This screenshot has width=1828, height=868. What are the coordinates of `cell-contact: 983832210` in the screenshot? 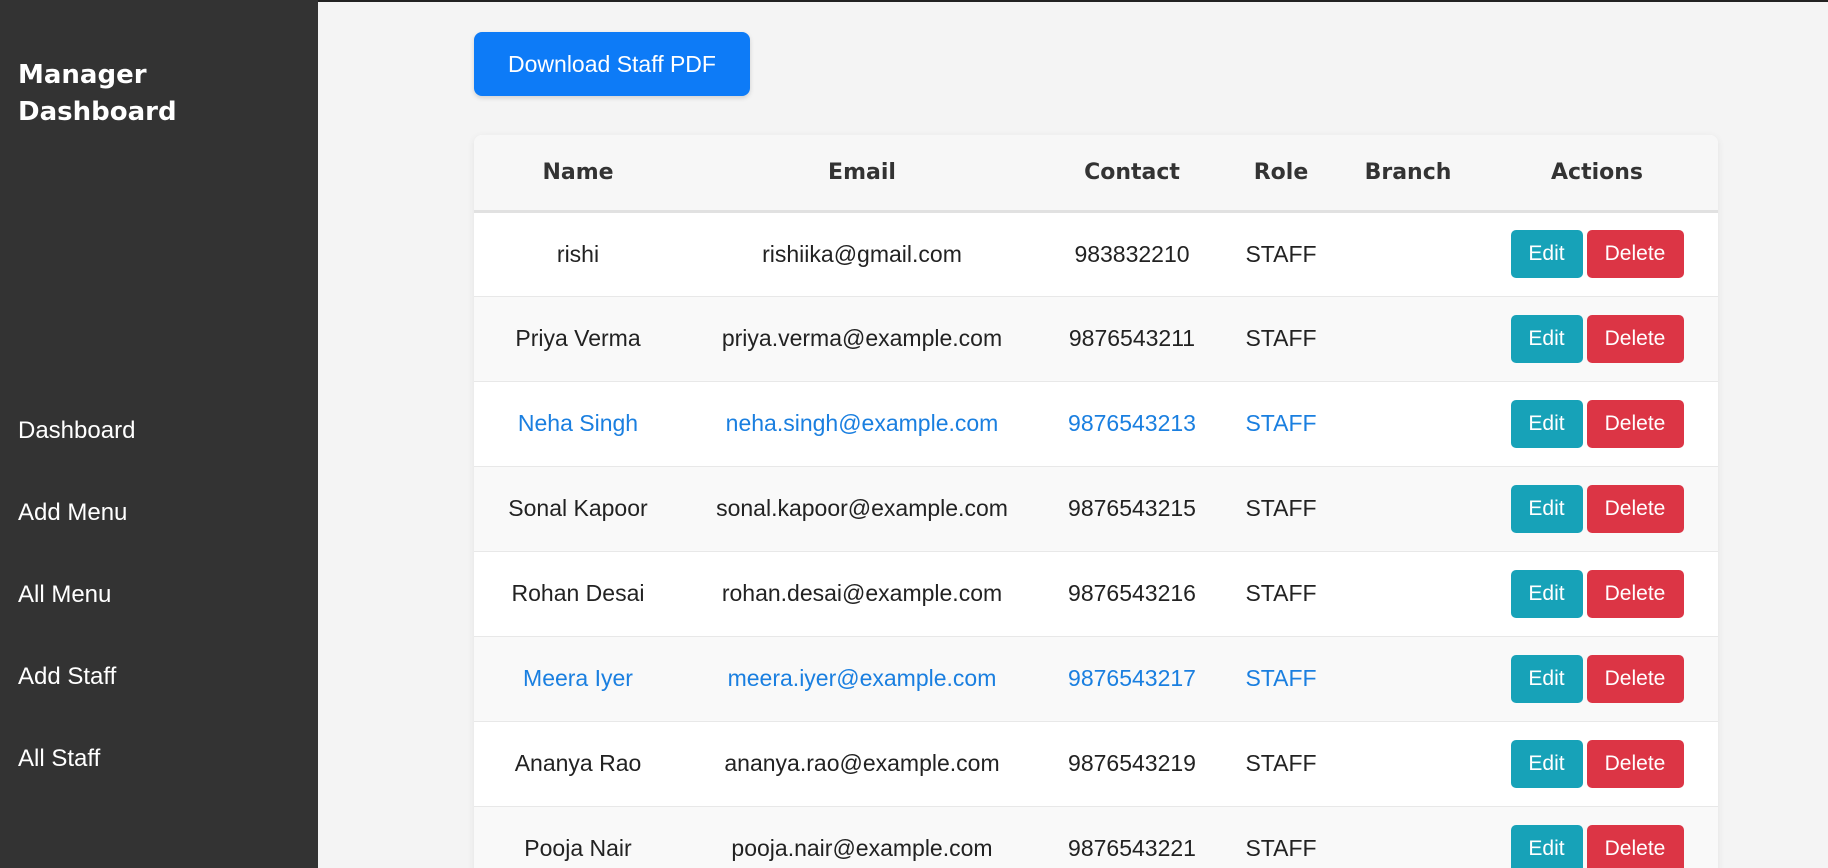 It's located at (1132, 253).